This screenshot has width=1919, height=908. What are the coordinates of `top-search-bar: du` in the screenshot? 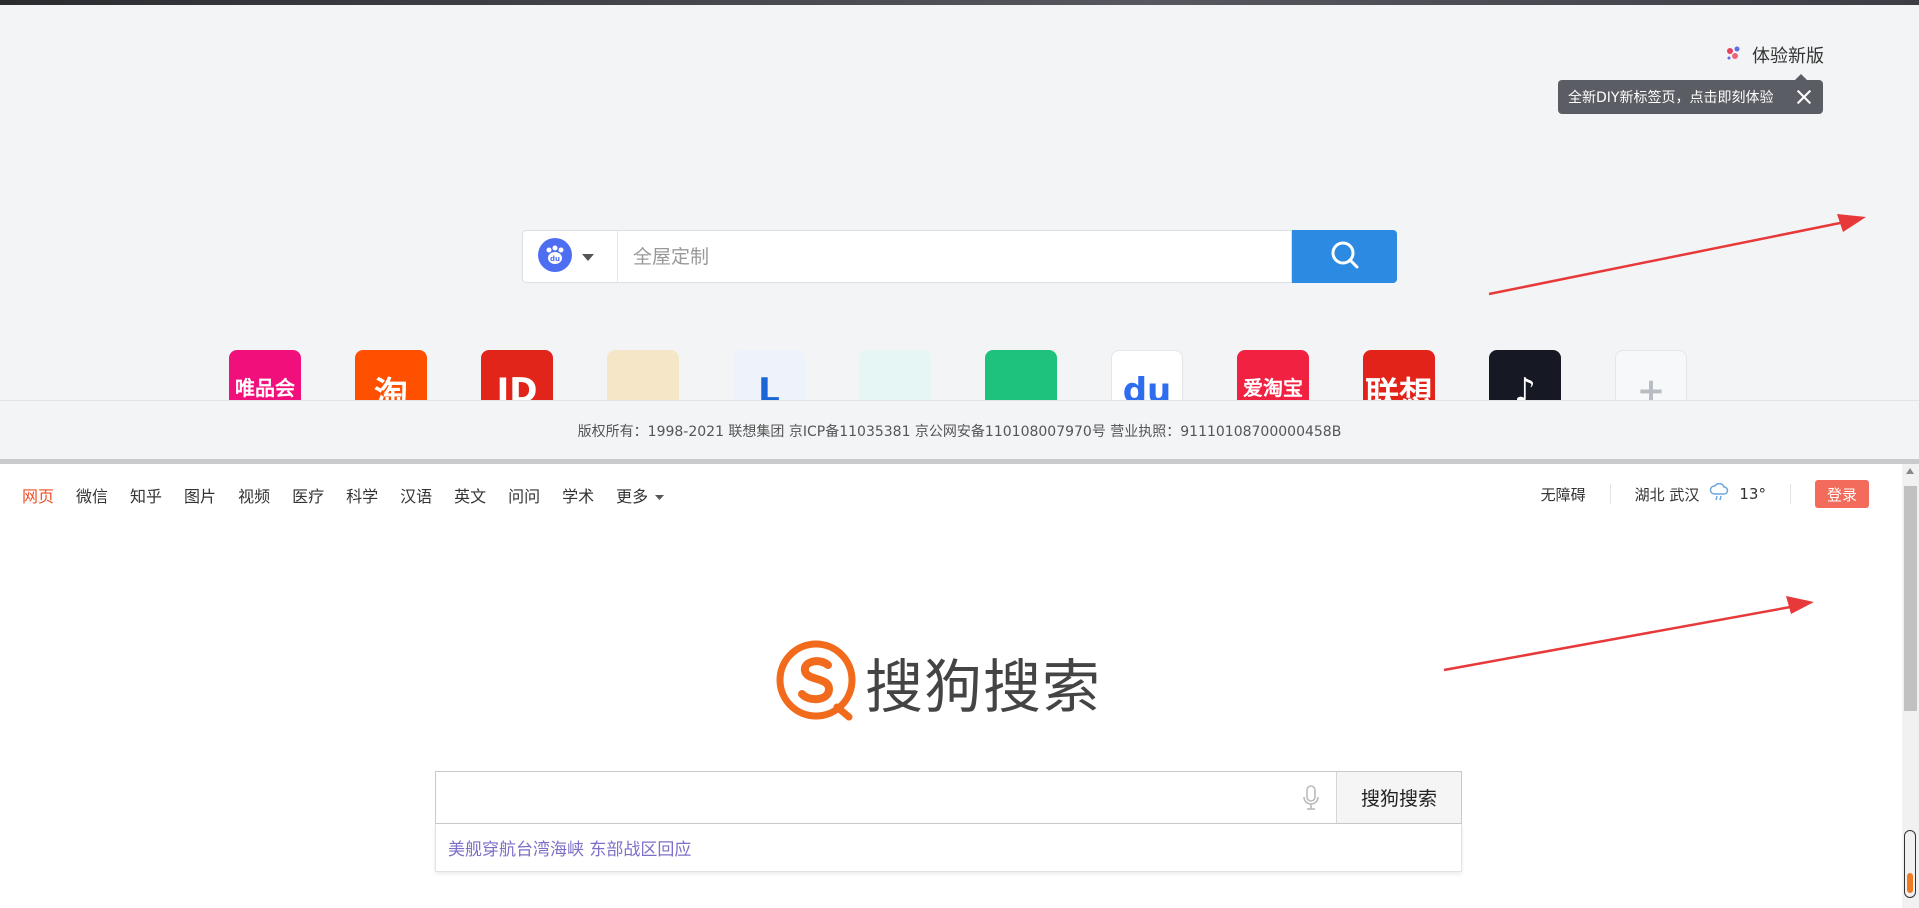 It's located at (959, 256).